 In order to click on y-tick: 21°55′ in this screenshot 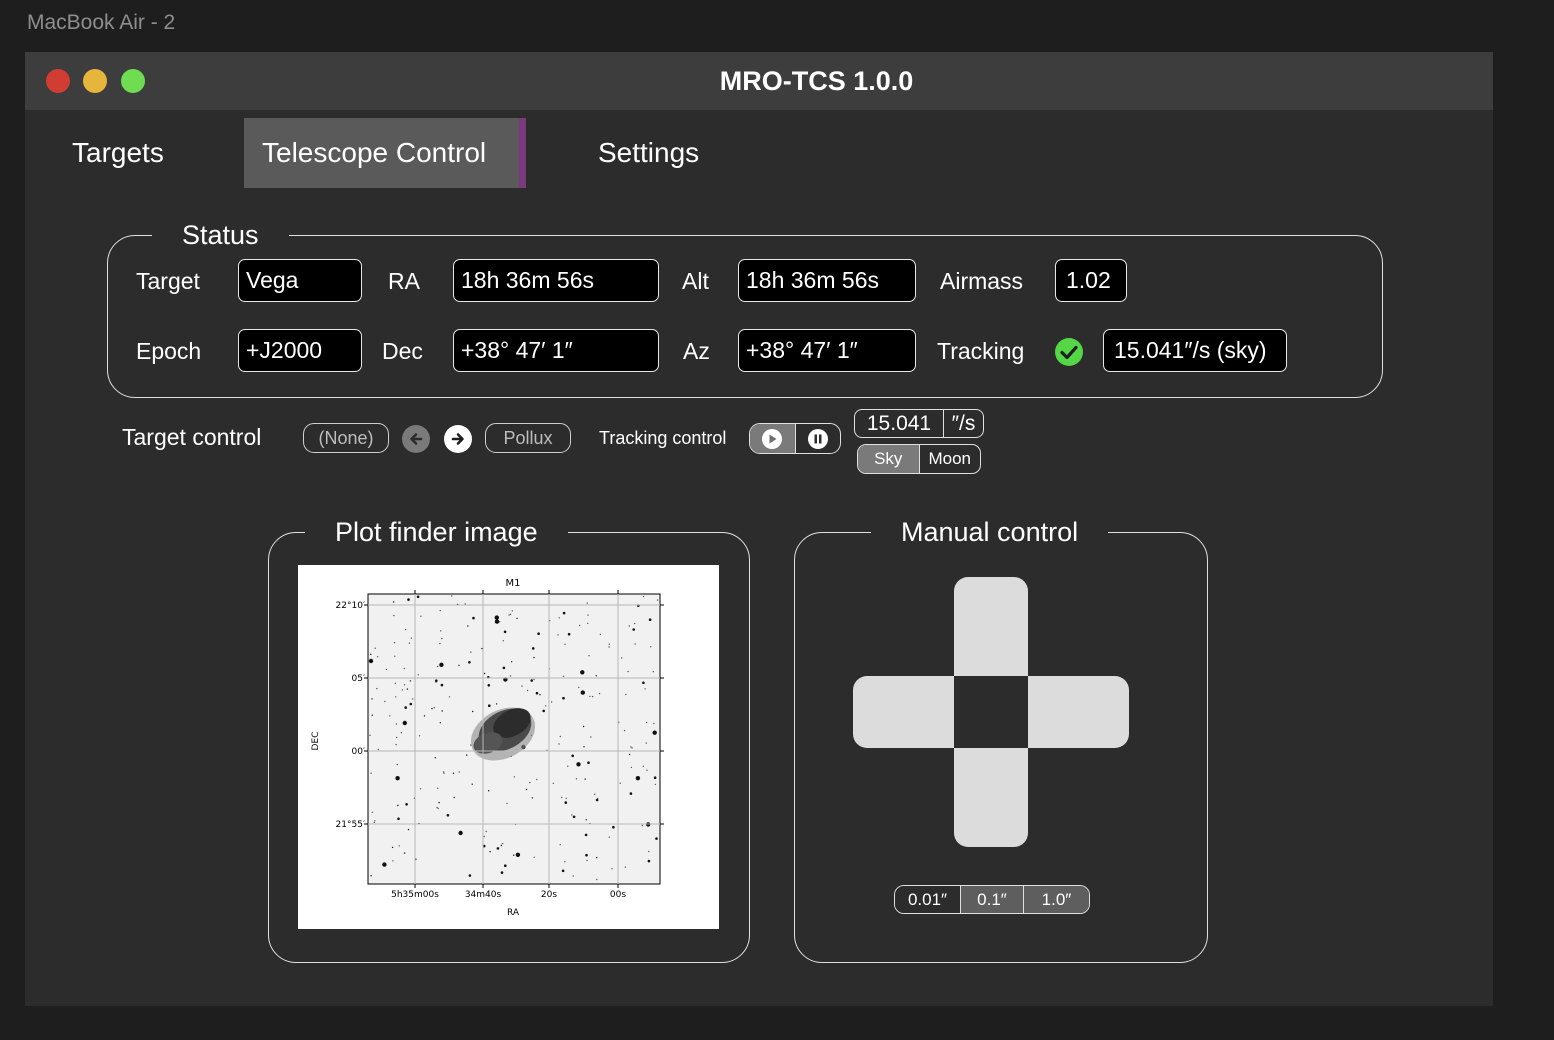, I will do `click(350, 825)`.